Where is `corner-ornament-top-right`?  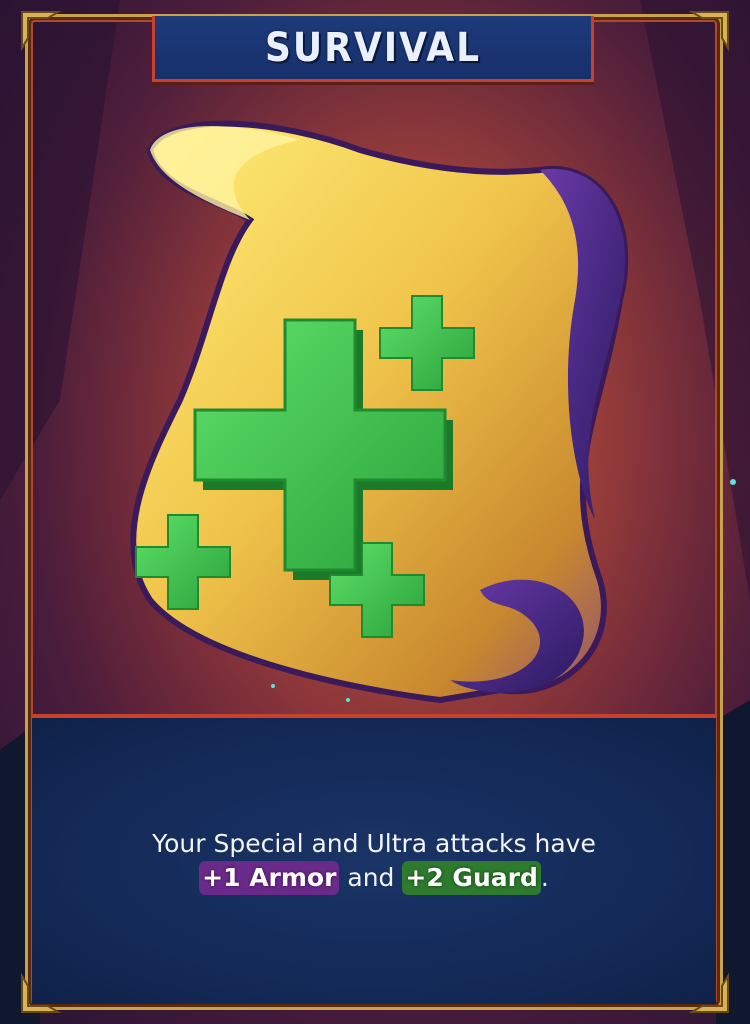
corner-ornament-top-right is located at coordinates (708, 31).